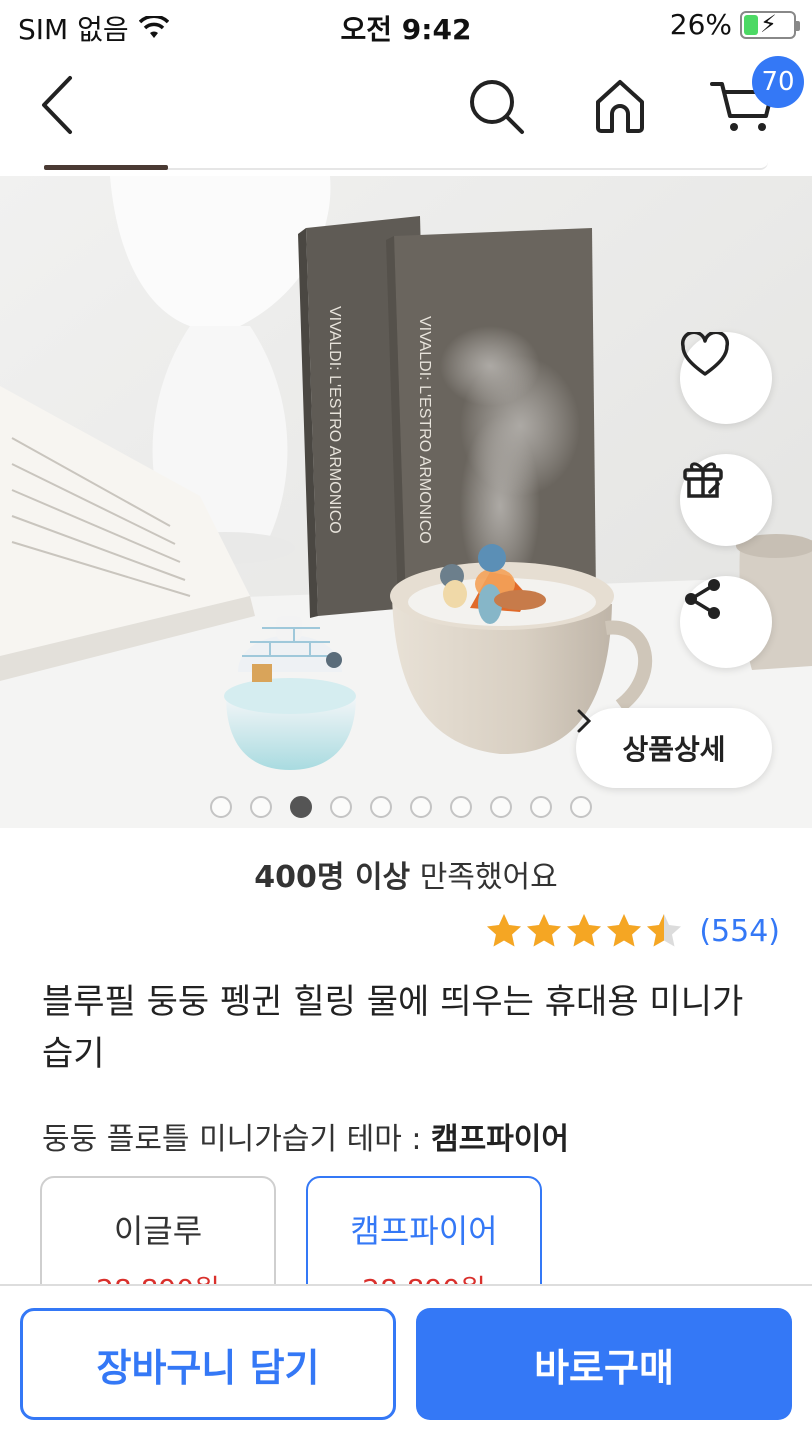 Image resolution: width=812 pixels, height=1440 pixels. I want to click on carousel-dots, so click(401, 807).